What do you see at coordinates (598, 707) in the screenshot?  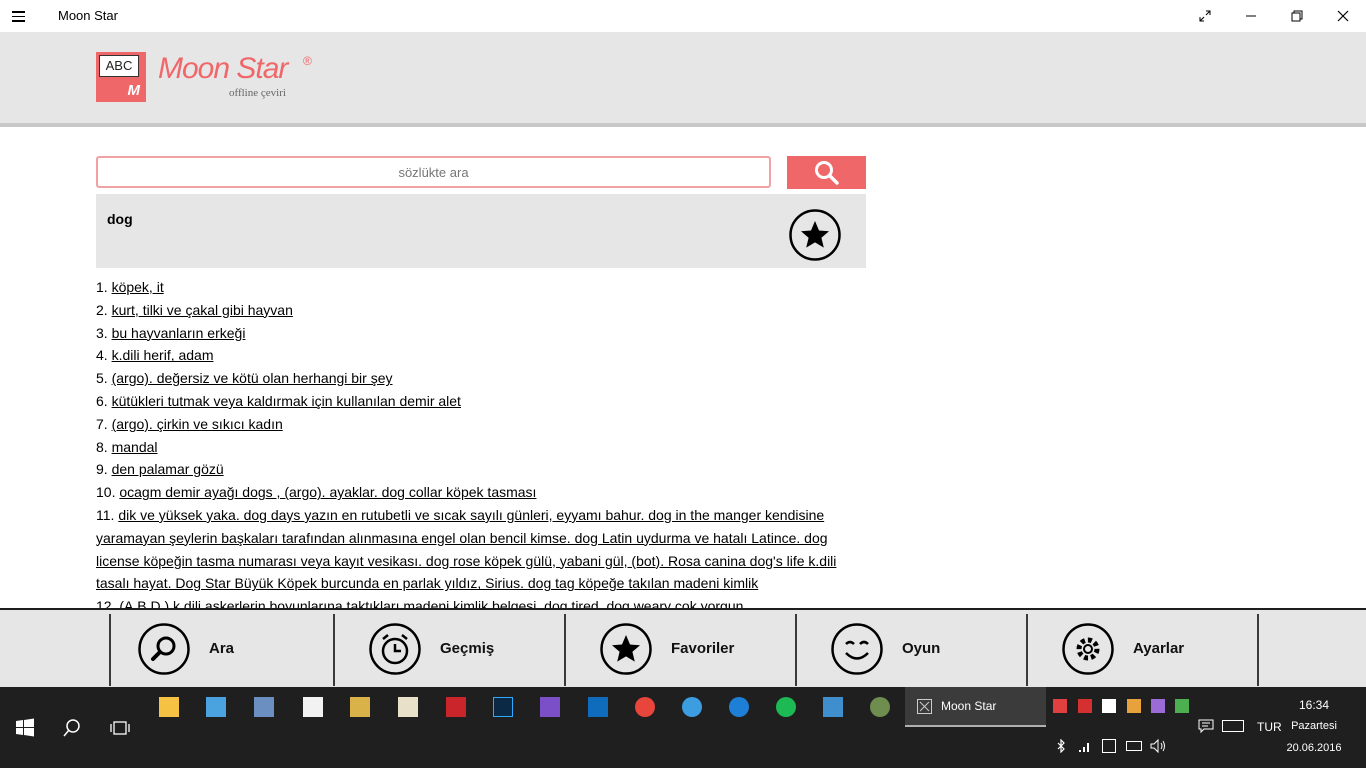 I see `outlook-icon` at bounding box center [598, 707].